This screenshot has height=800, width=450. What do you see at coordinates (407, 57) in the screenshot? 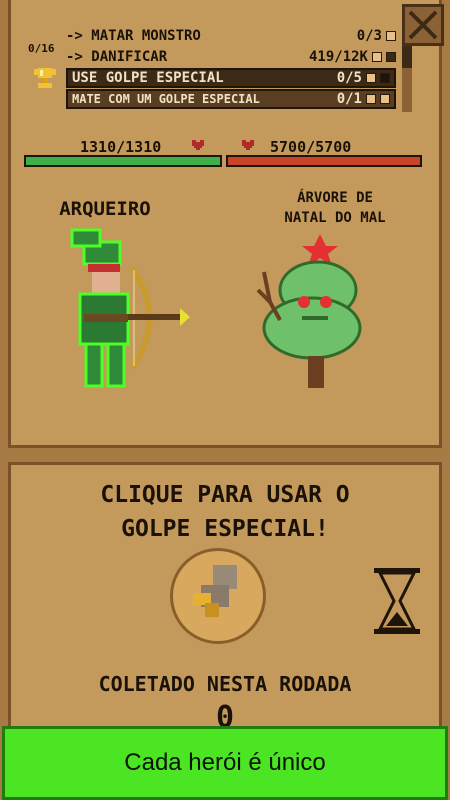
I see `scroll-thumb` at bounding box center [407, 57].